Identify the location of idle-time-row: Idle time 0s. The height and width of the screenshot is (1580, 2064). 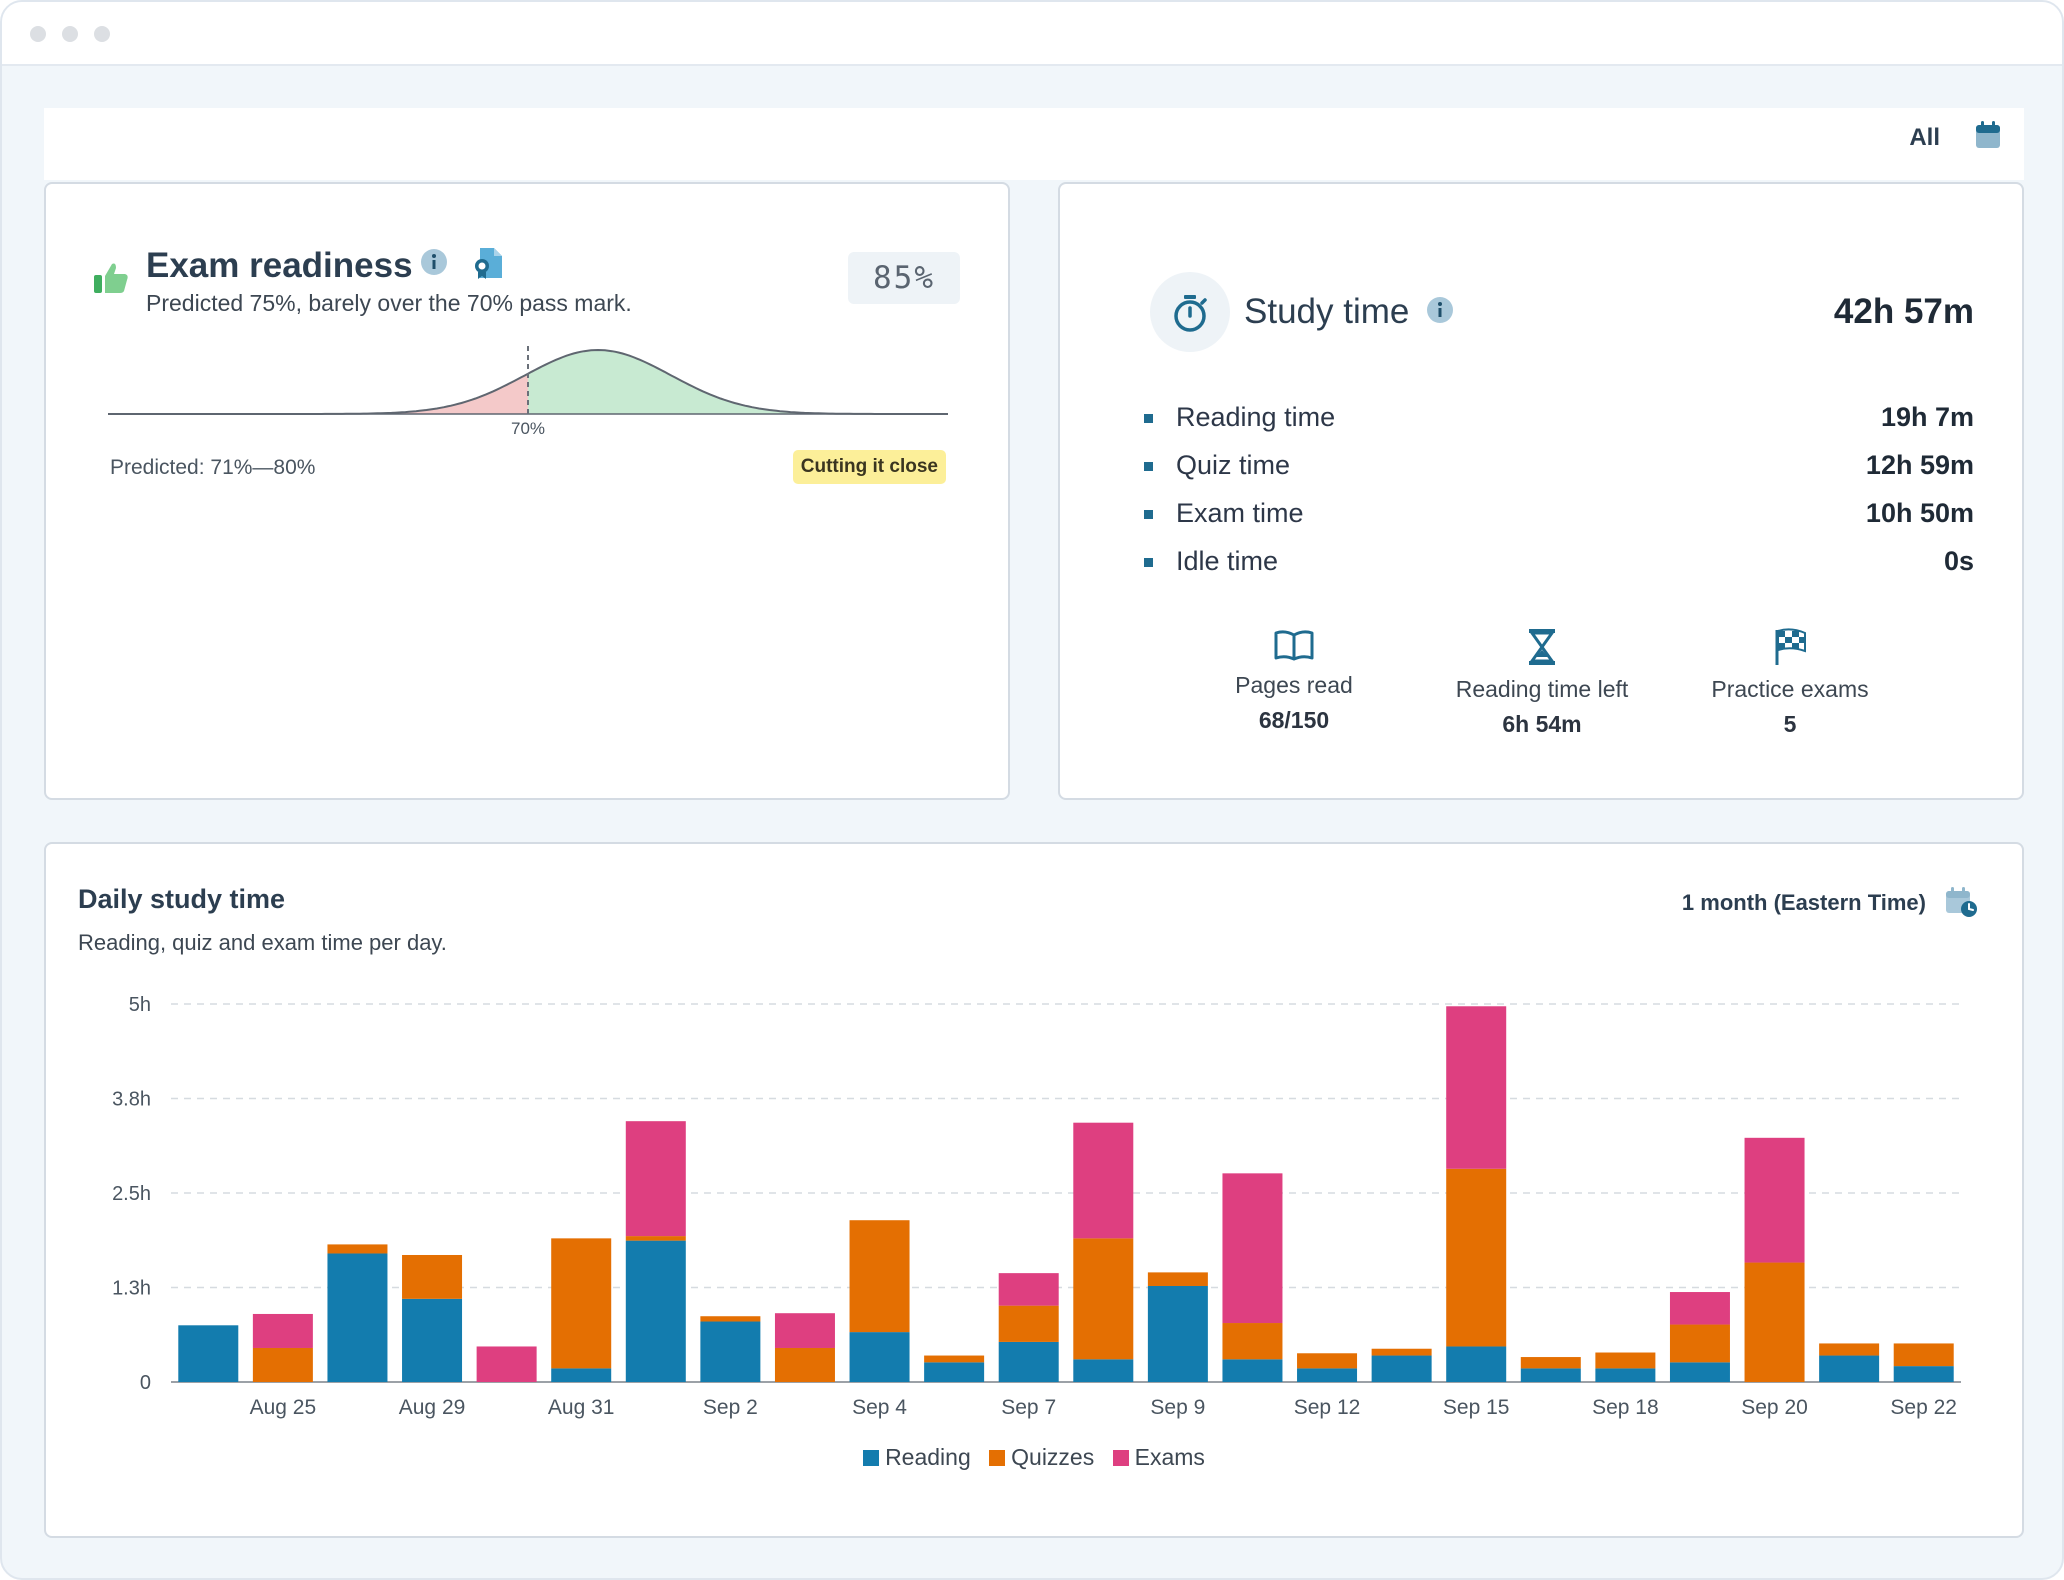
(1559, 562).